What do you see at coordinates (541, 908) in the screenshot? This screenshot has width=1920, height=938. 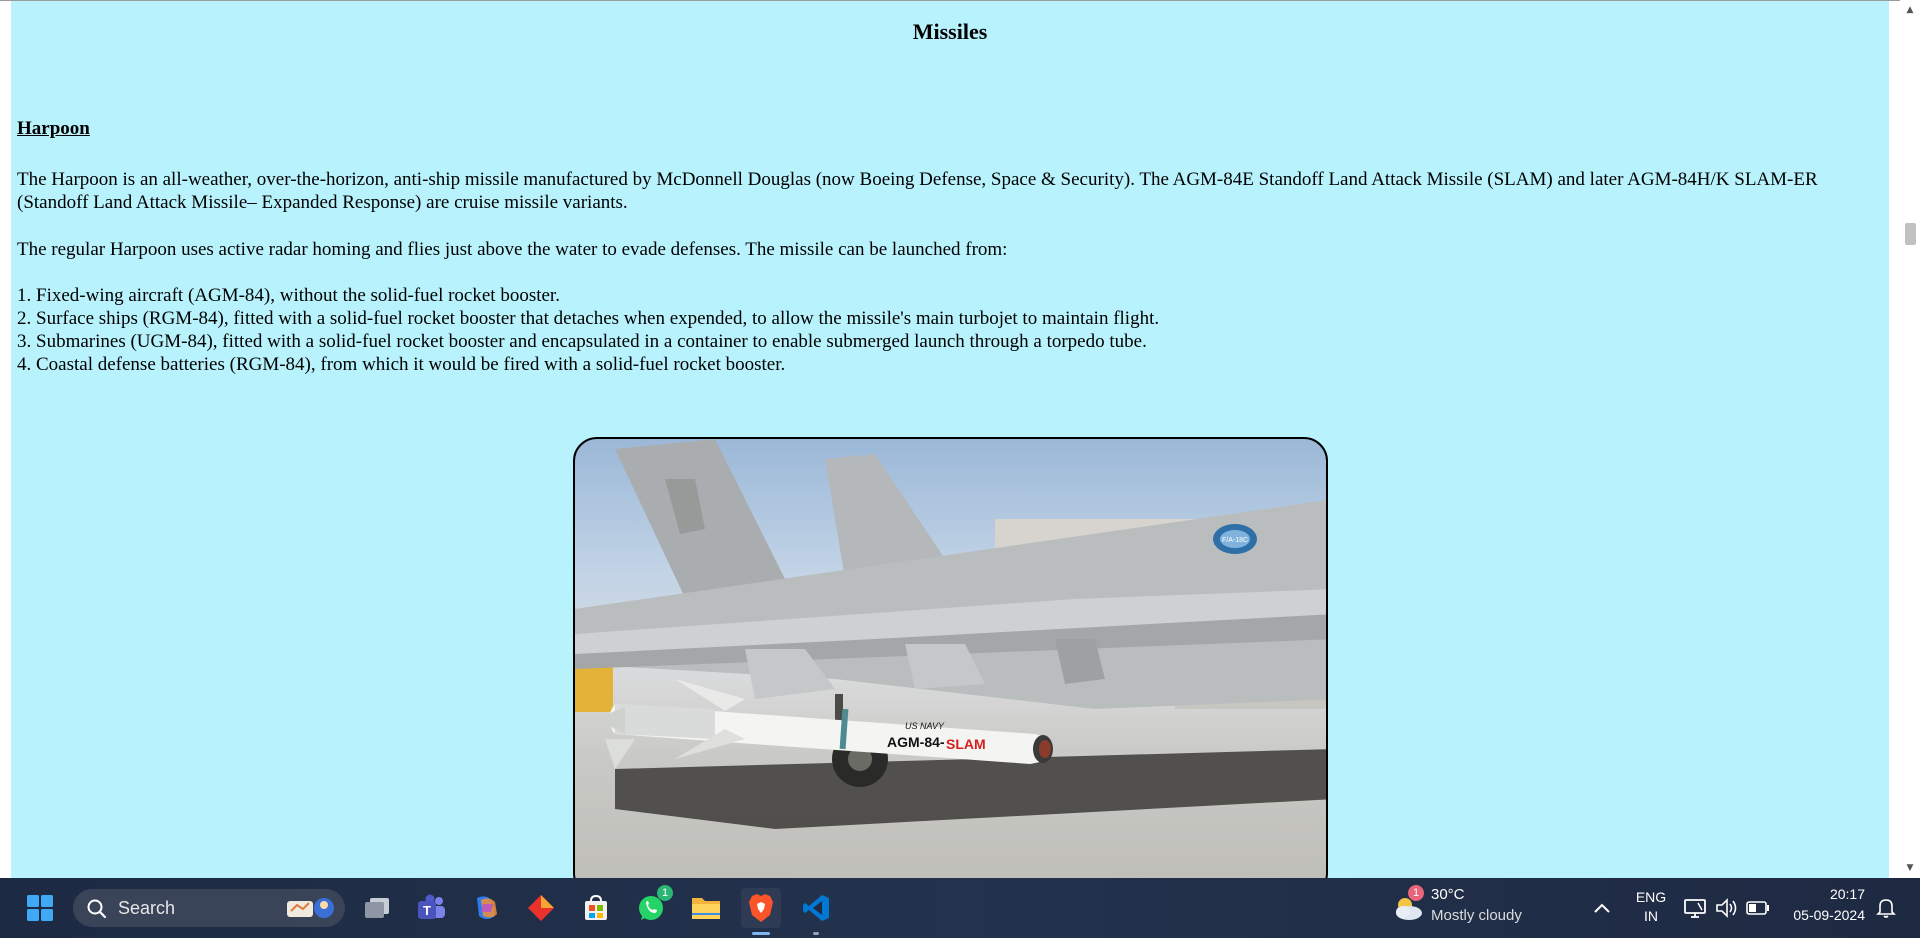 I see `red-app-icon` at bounding box center [541, 908].